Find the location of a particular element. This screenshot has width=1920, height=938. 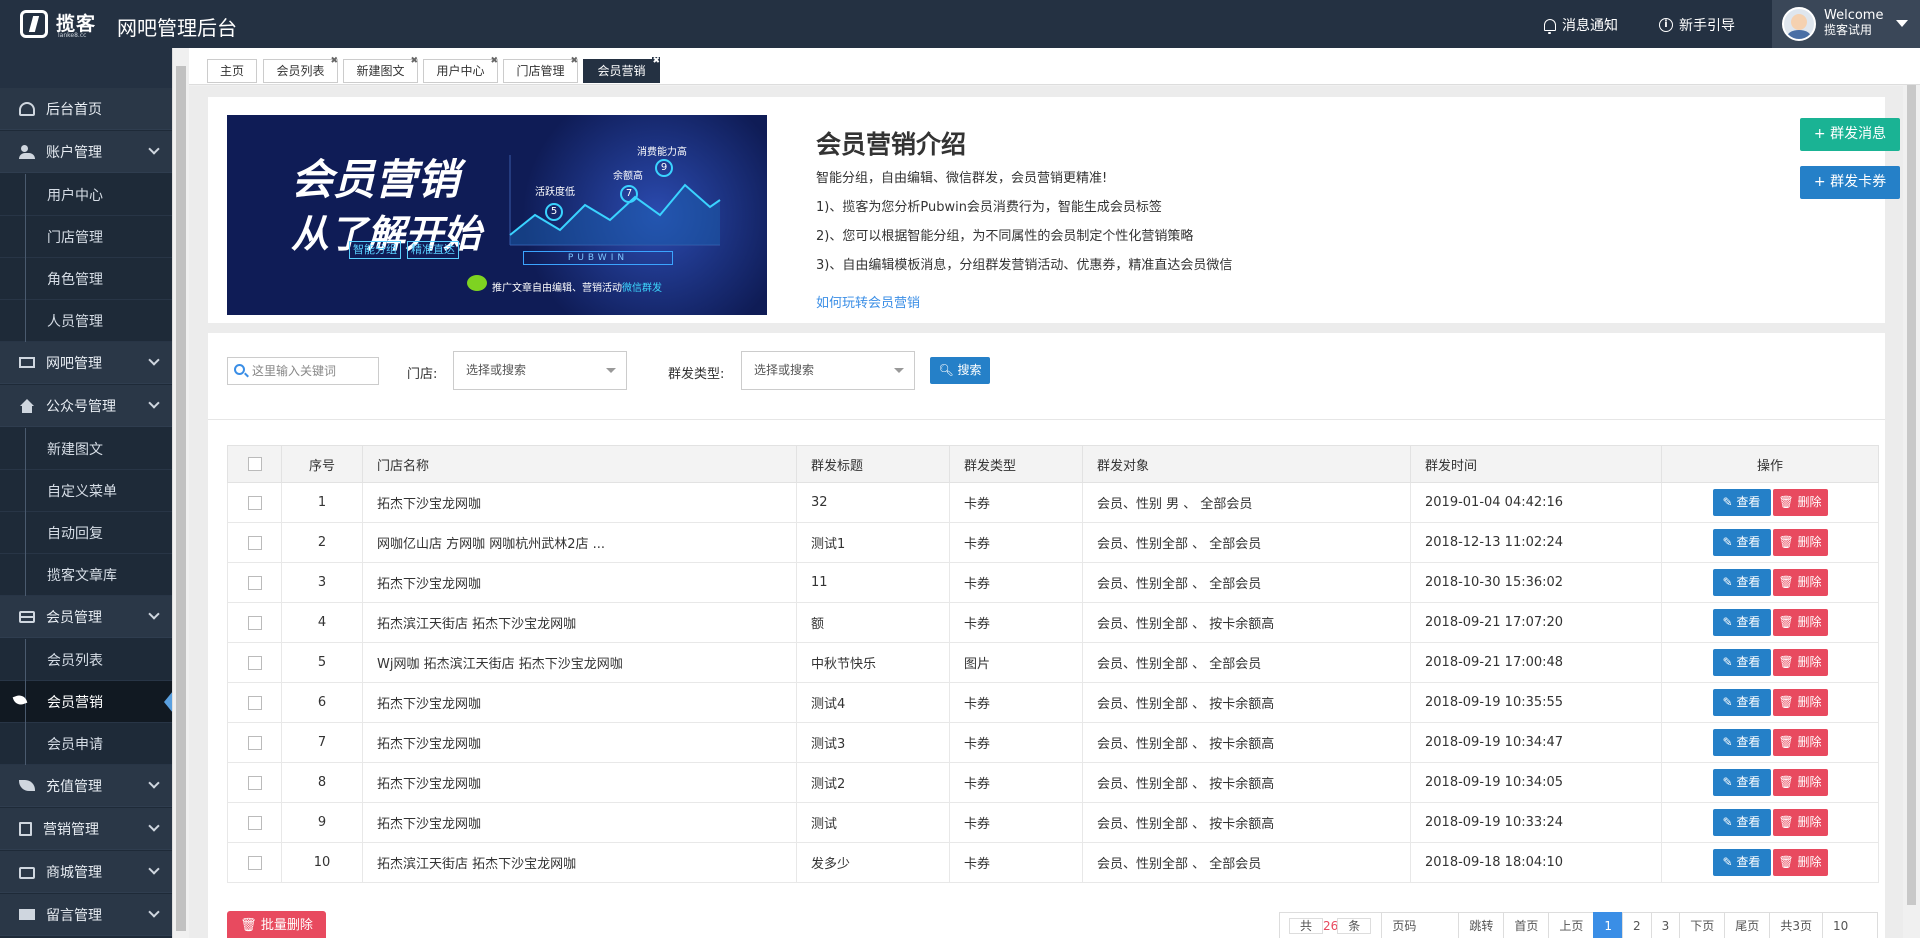

sidebar-item-new-article: 新建图文 is located at coordinates (86, 449).